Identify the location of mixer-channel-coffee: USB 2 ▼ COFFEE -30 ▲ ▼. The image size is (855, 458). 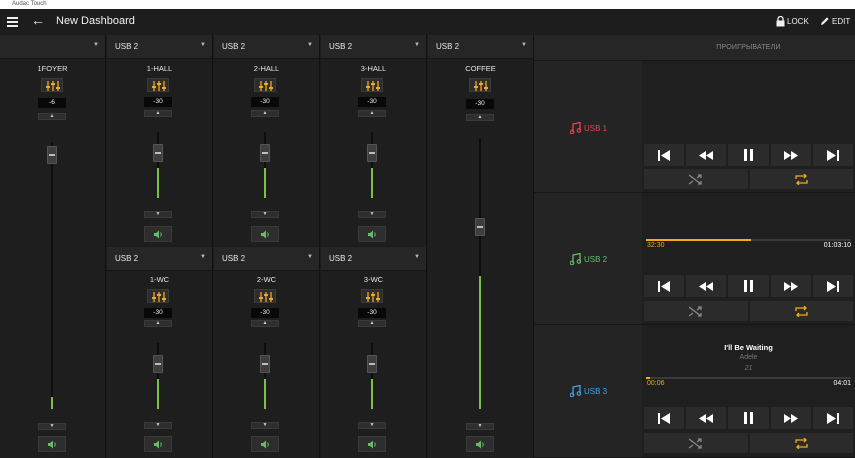
(481, 246).